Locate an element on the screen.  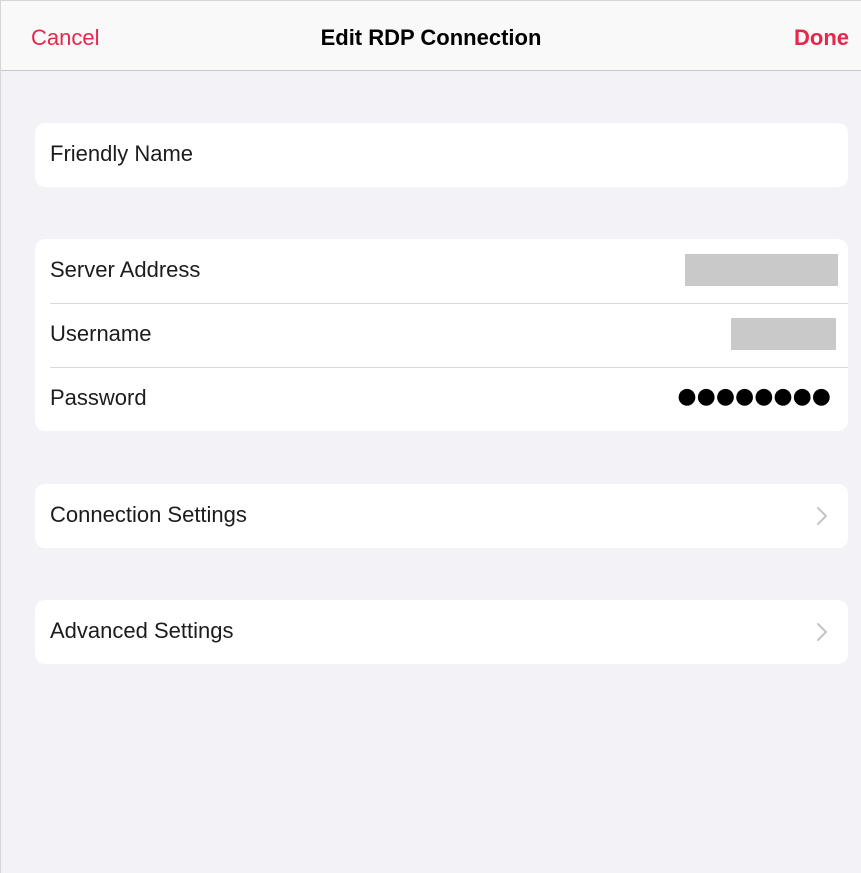
advanced-settings-group: Advanced Settings is located at coordinates (441, 632).